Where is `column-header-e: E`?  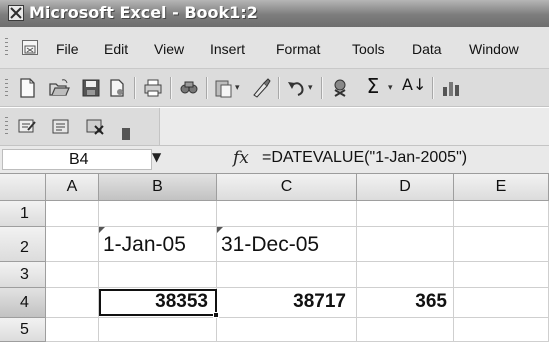
column-header-e: E is located at coordinates (501, 187).